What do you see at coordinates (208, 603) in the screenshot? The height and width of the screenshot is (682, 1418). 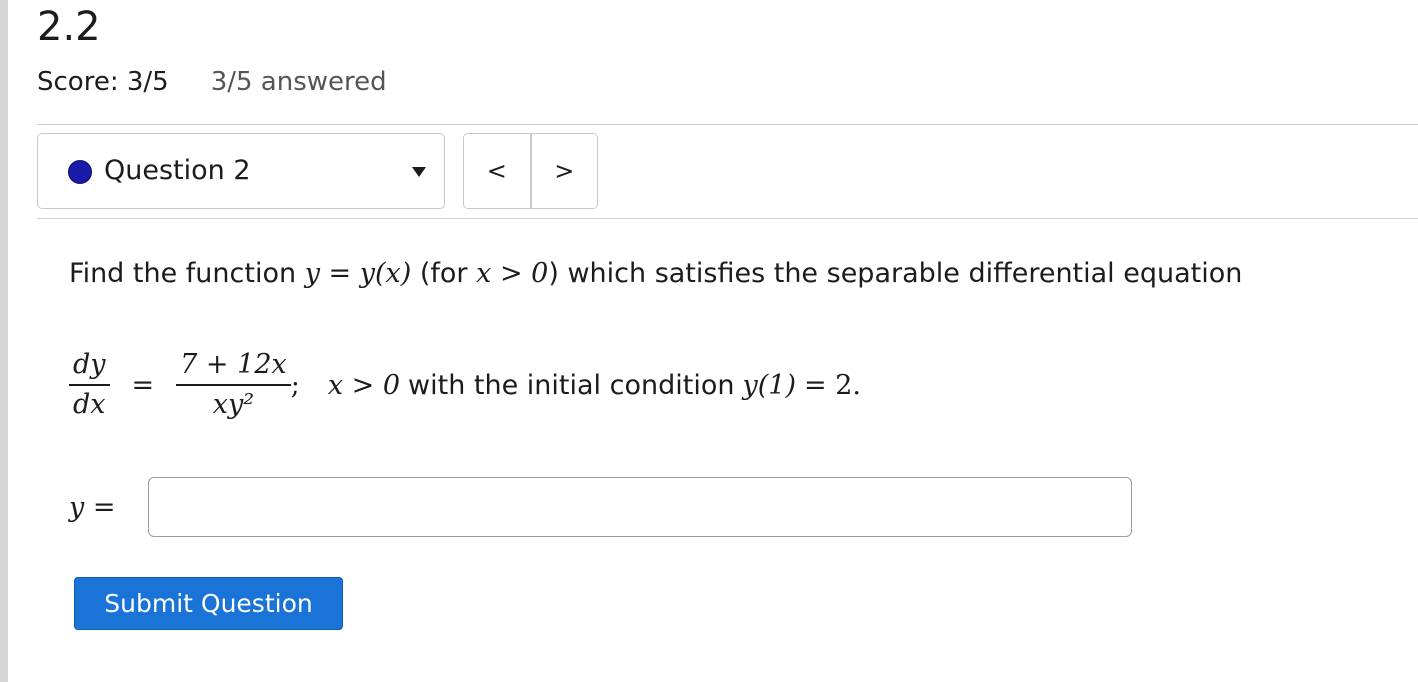 I see `submit-question-button: Submit Question` at bounding box center [208, 603].